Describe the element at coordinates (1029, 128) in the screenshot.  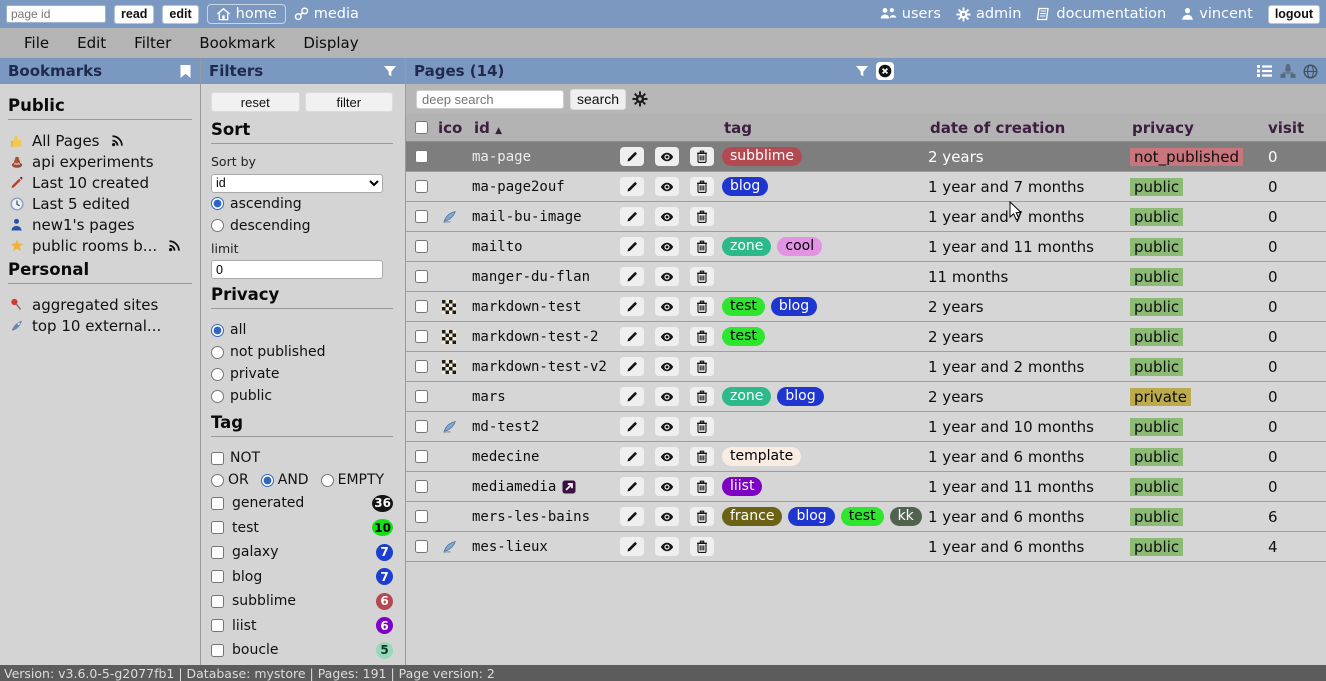
I see `col-date: date of creation` at that location.